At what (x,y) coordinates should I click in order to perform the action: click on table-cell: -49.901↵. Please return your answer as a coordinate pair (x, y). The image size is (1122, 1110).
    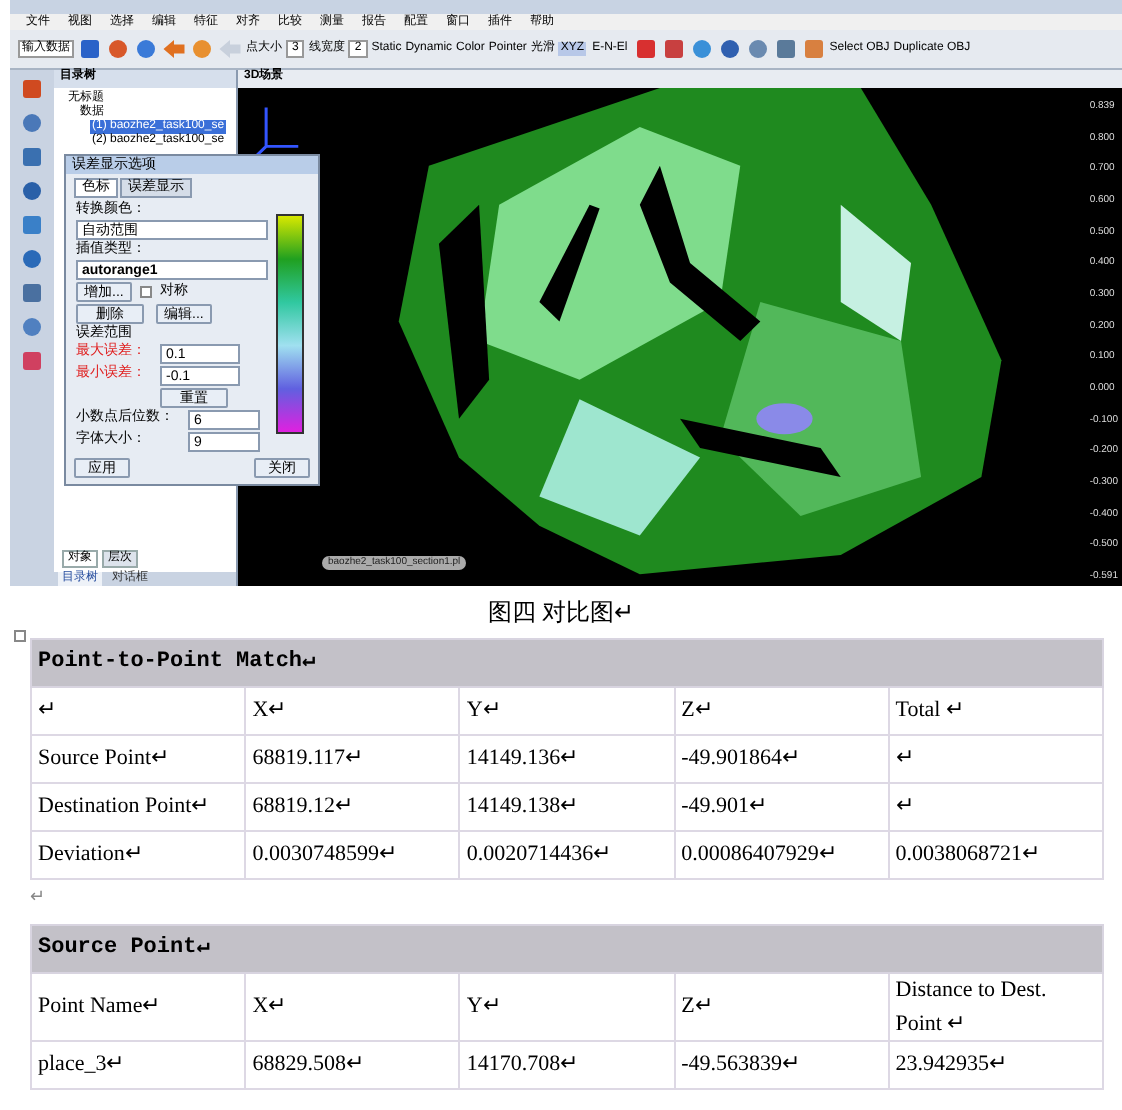
    Looking at the image, I should click on (781, 807).